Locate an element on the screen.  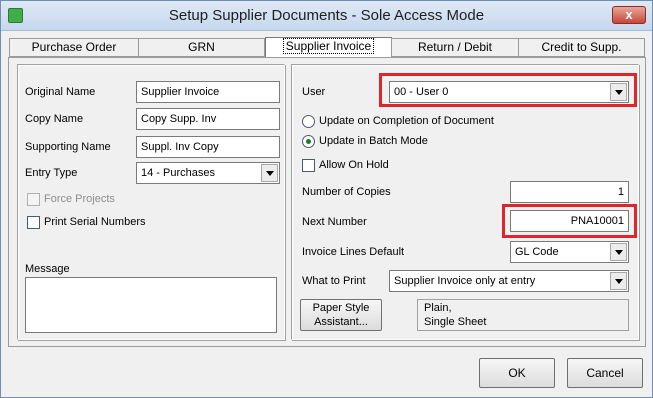
what-to-print-select: Supplier Invoice only at entry is located at coordinates (509, 281).